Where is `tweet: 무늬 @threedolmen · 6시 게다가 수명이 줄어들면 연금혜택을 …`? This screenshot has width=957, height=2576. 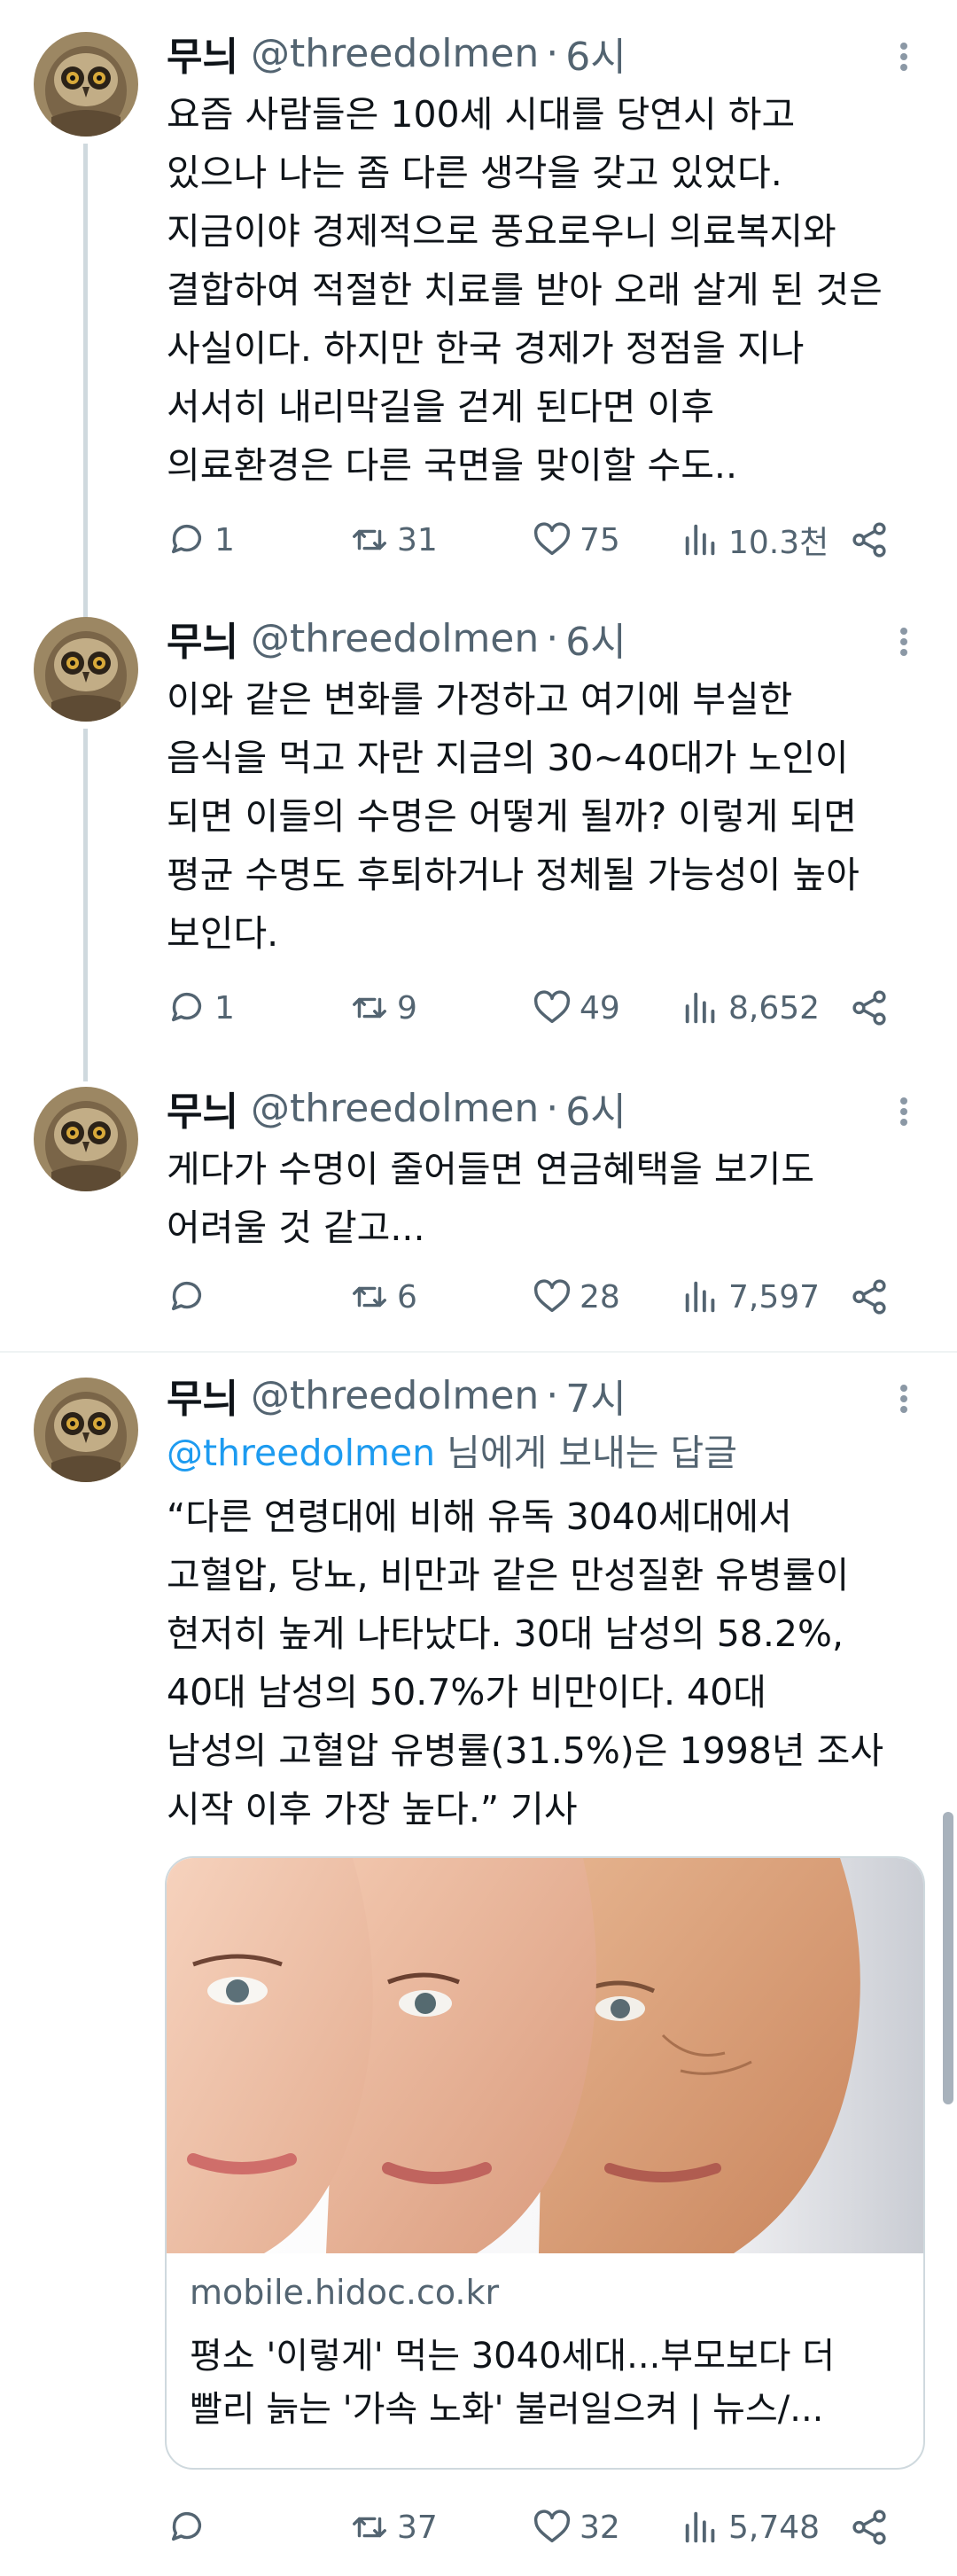 tweet: 무늬 @threedolmen · 6시 게다가 수명이 줄어들면 연금혜택을 … is located at coordinates (478, 1197).